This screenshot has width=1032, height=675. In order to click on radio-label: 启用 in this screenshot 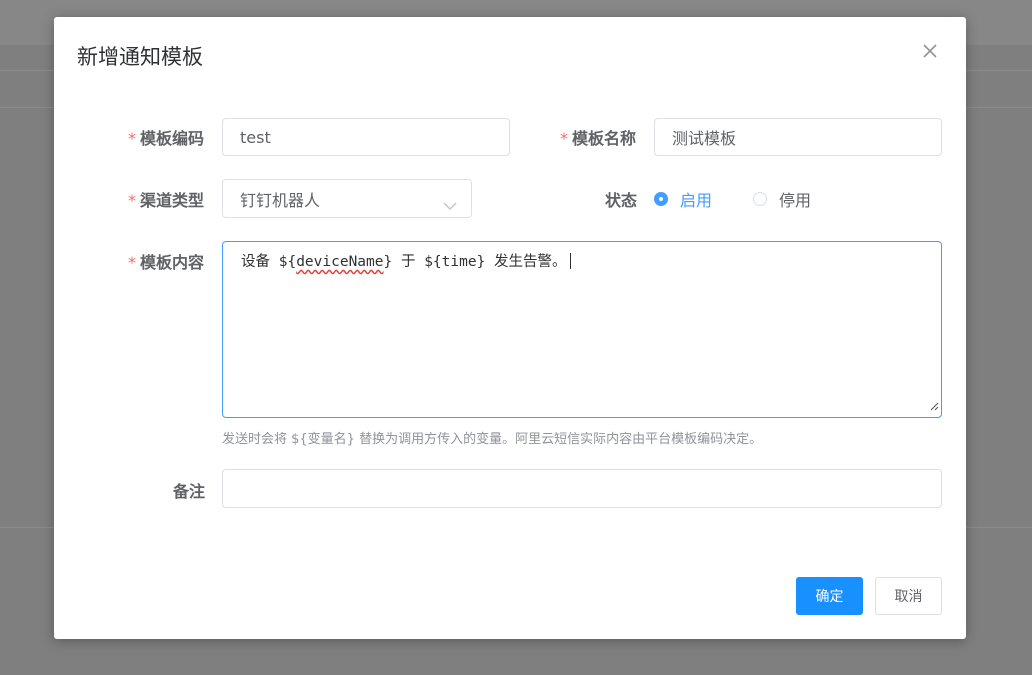, I will do `click(696, 200)`.